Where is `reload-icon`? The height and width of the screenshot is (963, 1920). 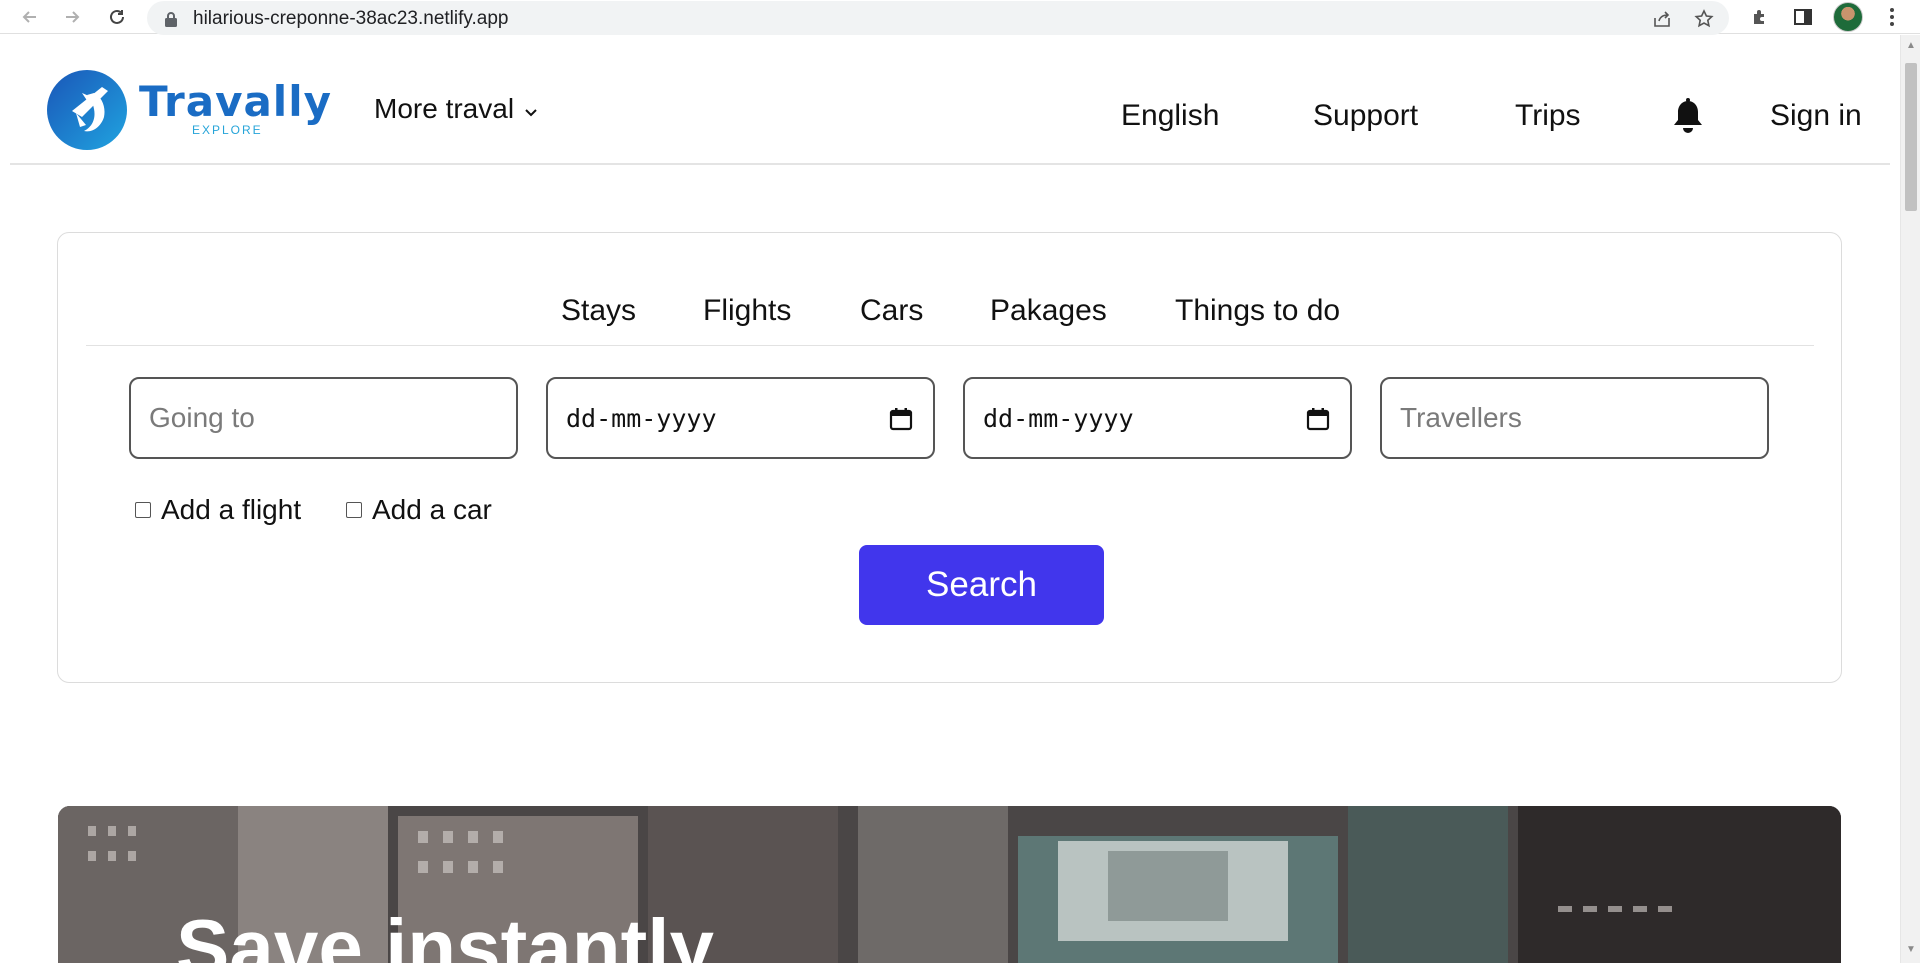 reload-icon is located at coordinates (117, 17).